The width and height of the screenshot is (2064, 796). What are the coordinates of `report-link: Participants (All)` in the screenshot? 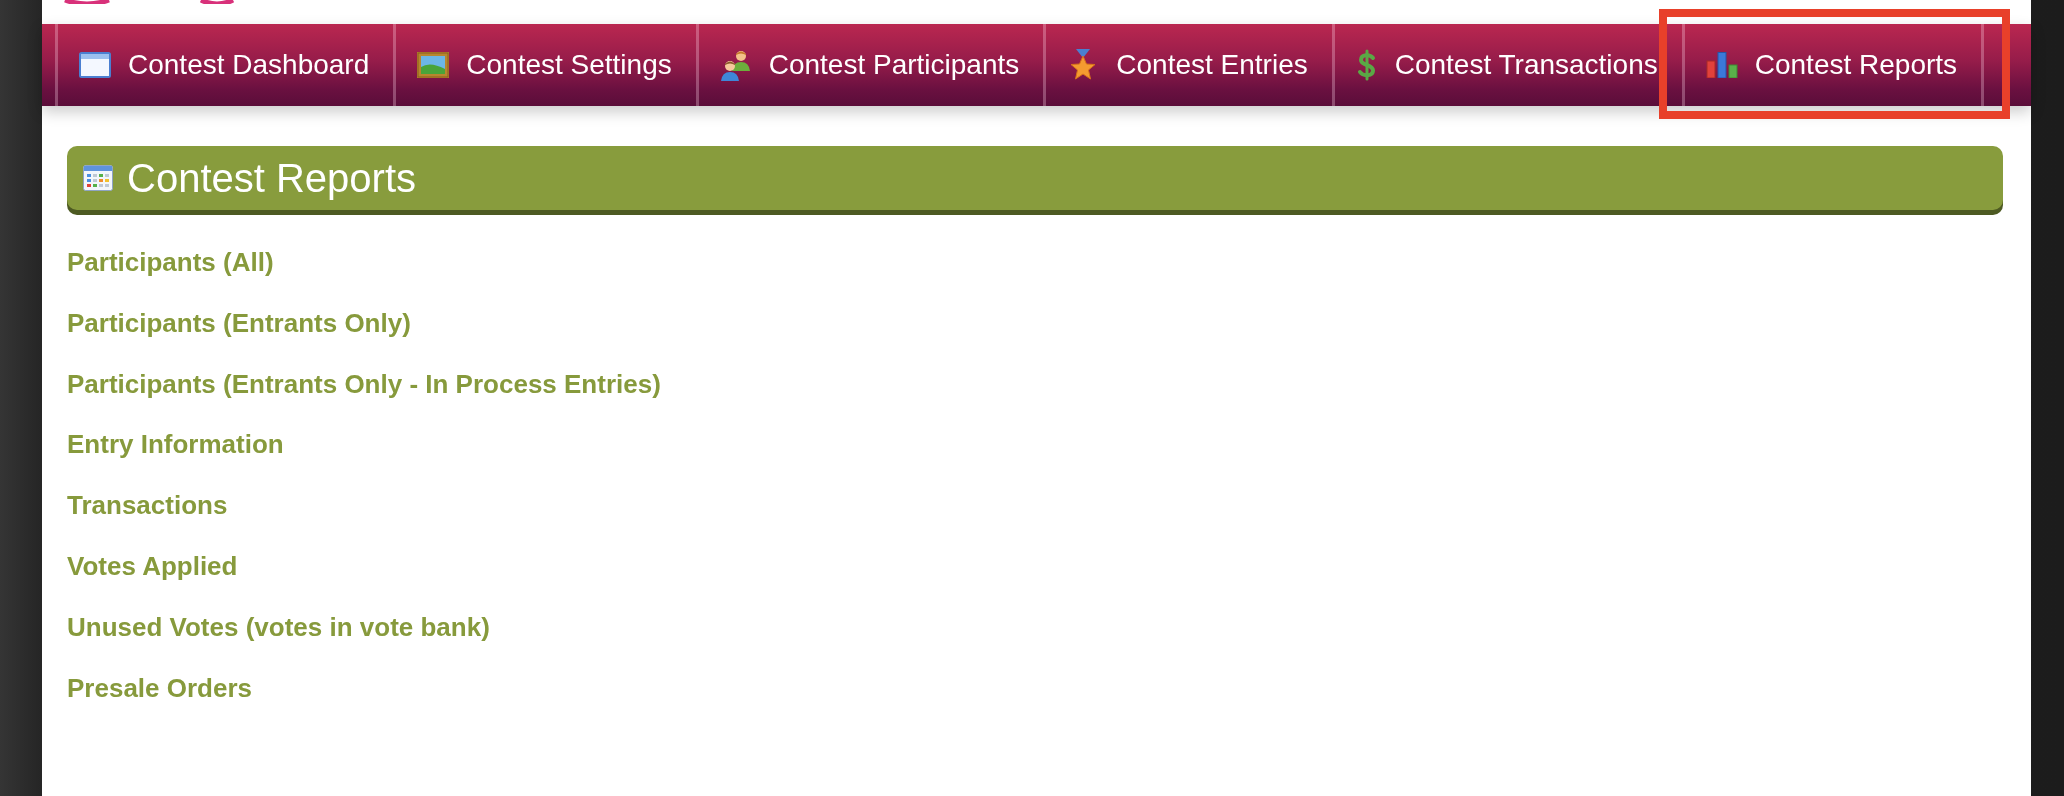 It's located at (170, 262).